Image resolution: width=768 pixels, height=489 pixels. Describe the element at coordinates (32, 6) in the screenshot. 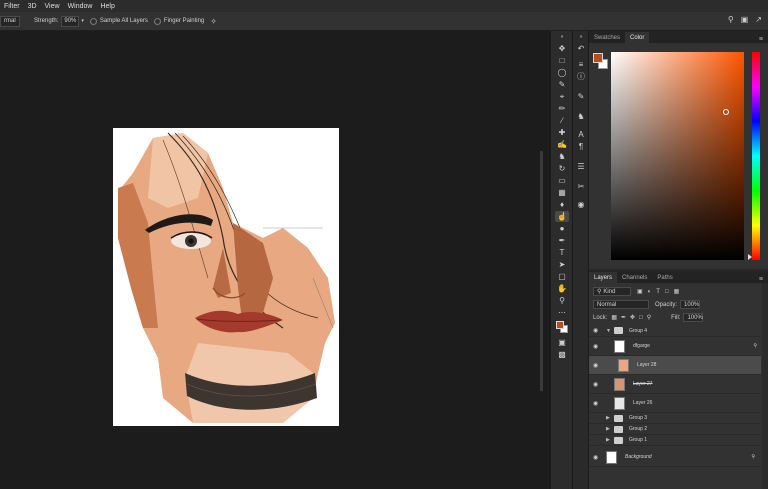

I see `menu-3d: 3D` at that location.